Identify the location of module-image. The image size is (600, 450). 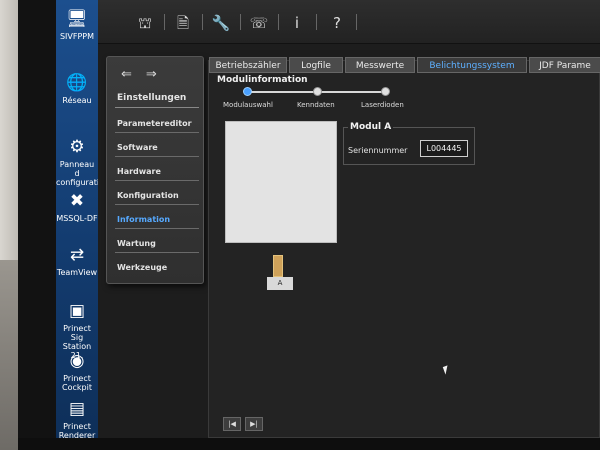
(281, 182).